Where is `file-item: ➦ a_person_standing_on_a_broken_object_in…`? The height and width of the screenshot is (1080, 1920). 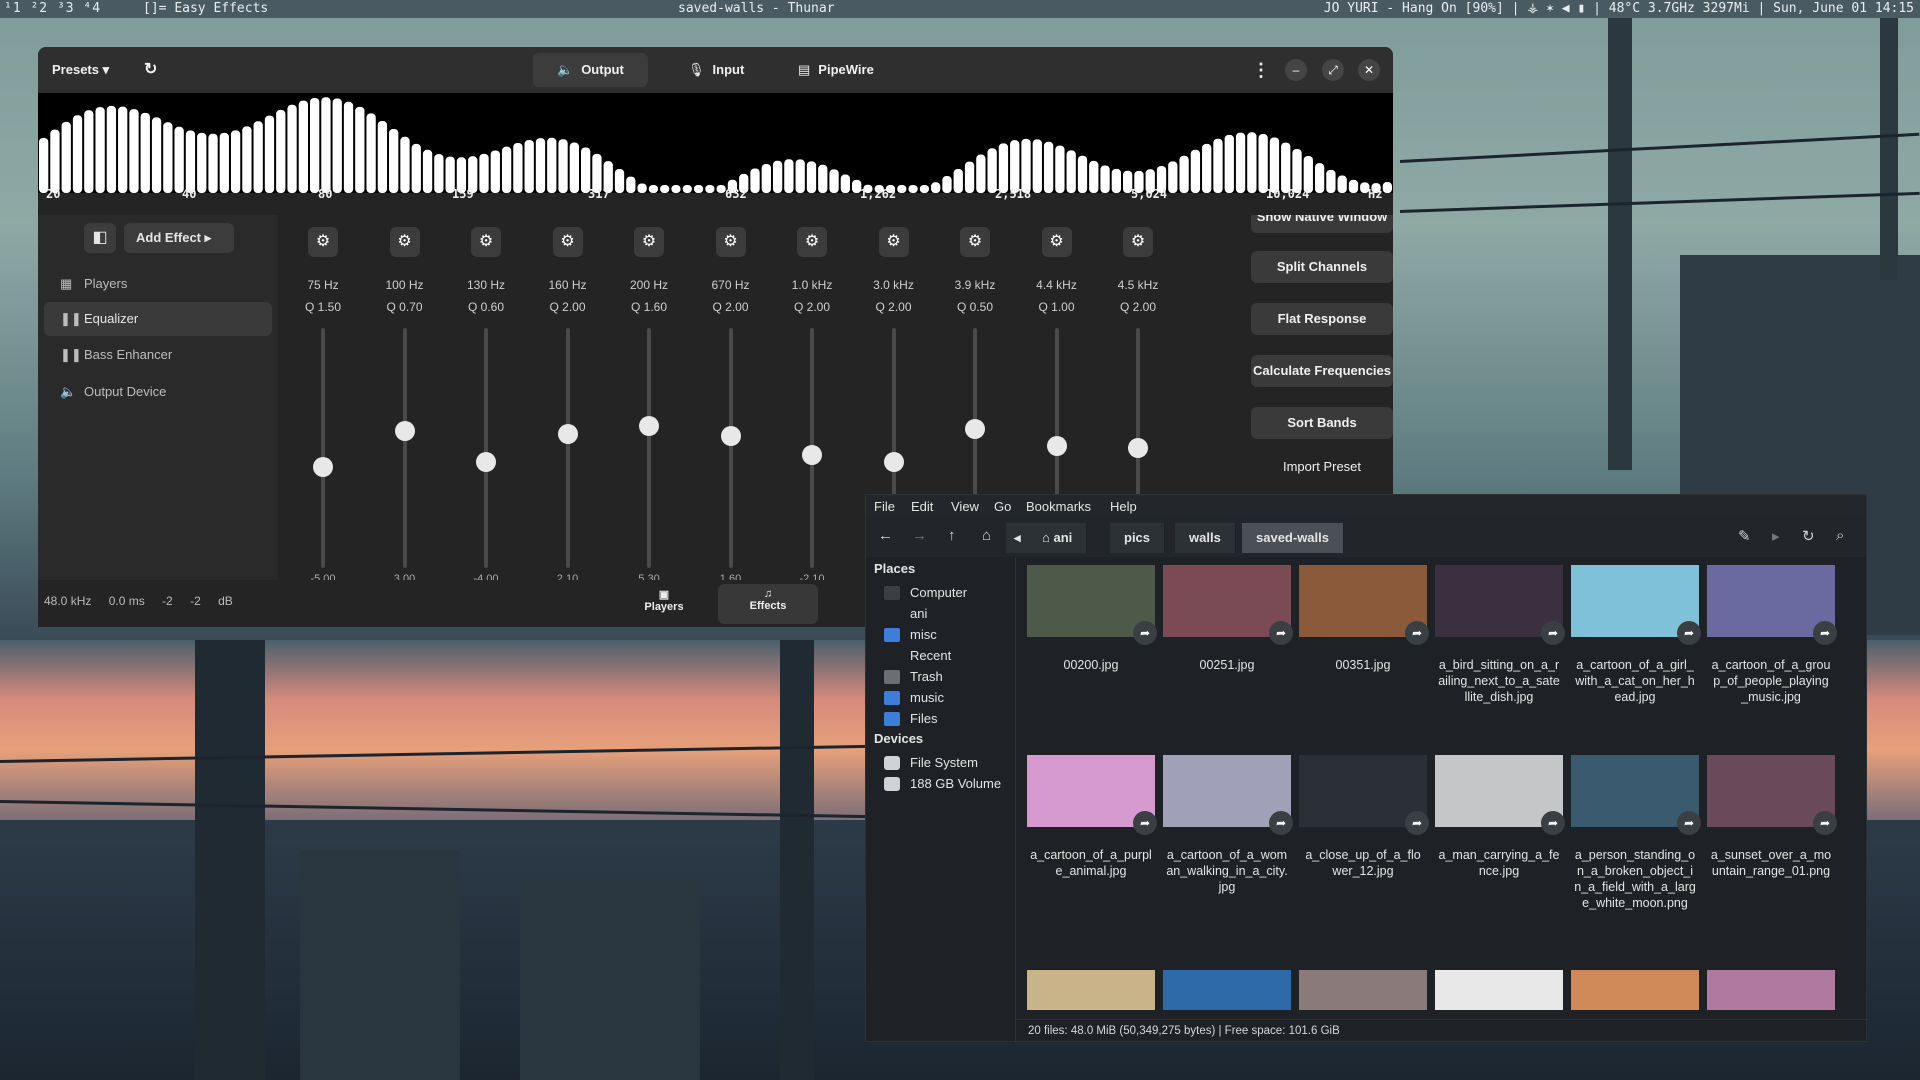
file-item: ➦ a_person_standing_on_a_broken_object_in… is located at coordinates (1635, 833).